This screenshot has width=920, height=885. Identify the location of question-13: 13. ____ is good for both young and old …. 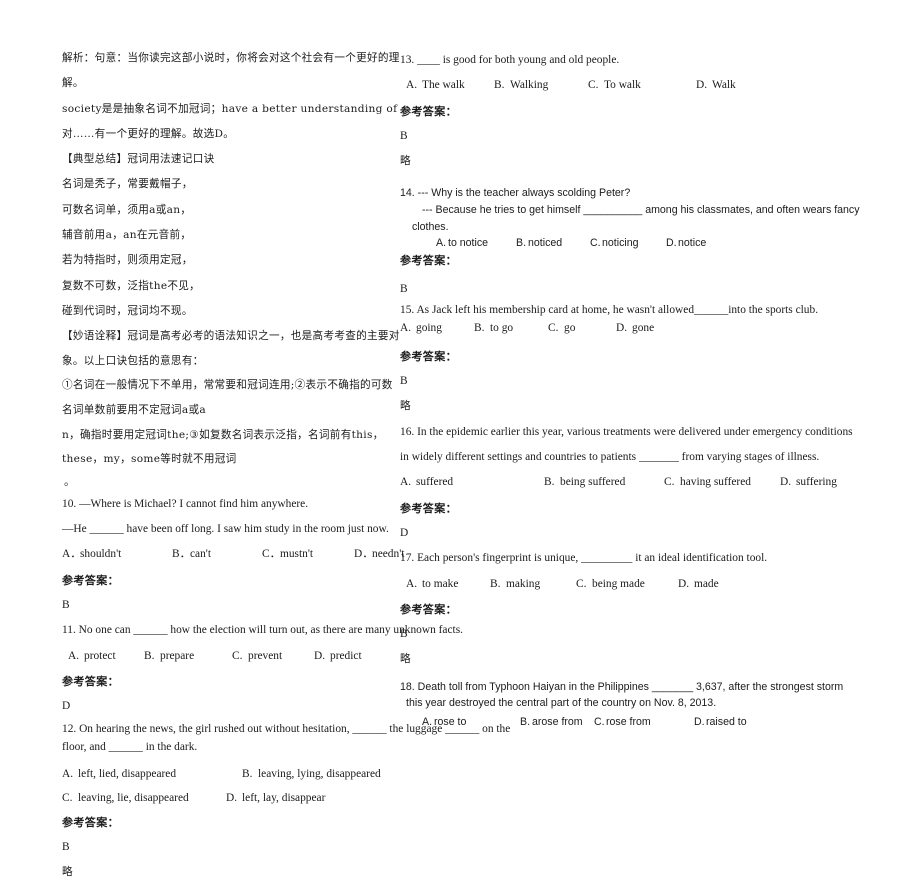
(632, 111).